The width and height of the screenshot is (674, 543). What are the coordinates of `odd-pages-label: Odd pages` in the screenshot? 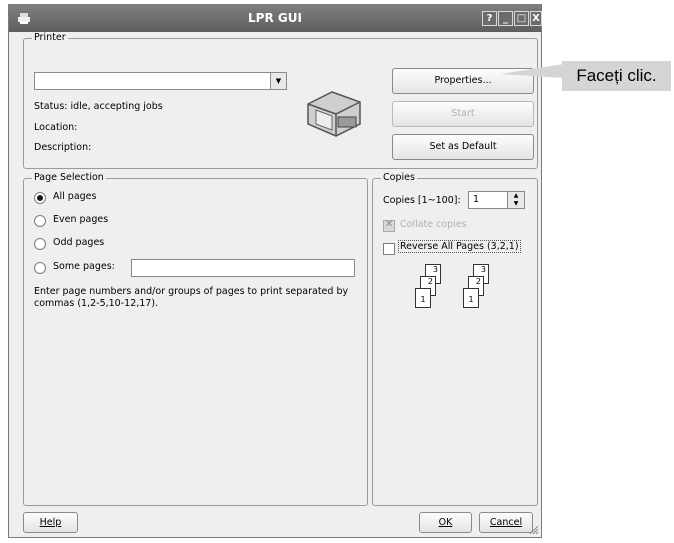 It's located at (79, 242).